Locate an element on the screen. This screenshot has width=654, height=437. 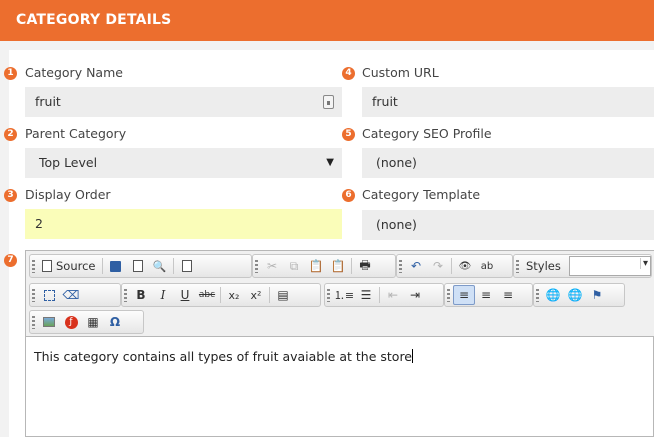
find-button: 👁 is located at coordinates (465, 266).